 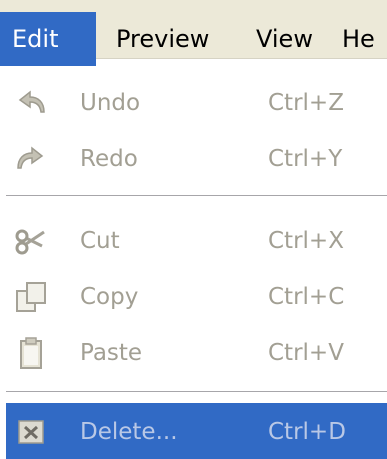 I want to click on menu-help: He, so click(x=356, y=39).